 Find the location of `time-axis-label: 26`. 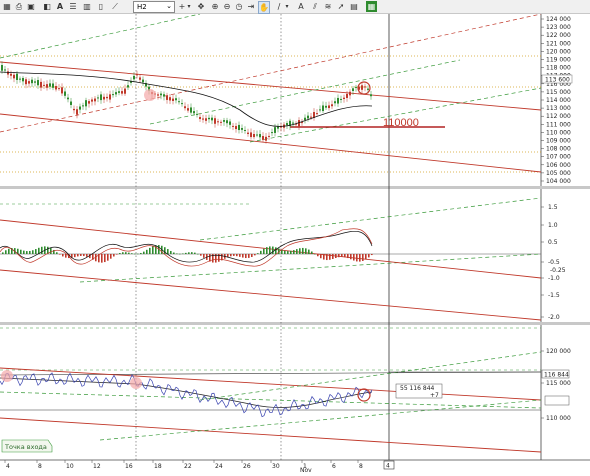

time-axis-label: 26 is located at coordinates (247, 466).